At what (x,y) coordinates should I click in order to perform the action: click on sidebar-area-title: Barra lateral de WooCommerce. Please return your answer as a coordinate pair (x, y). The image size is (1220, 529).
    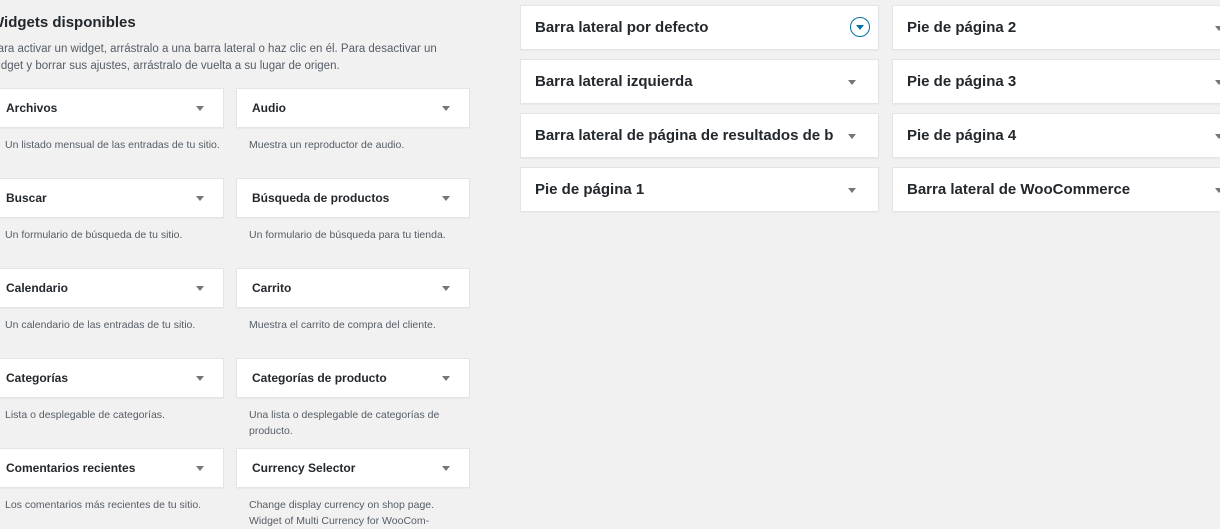
    Looking at the image, I should click on (1019, 189).